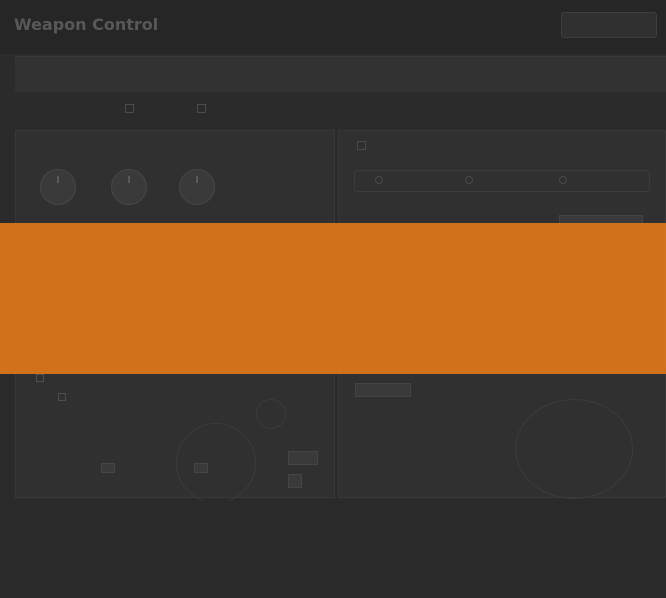 The image size is (666, 598). I want to click on mode-option-2-radio, so click(469, 180).